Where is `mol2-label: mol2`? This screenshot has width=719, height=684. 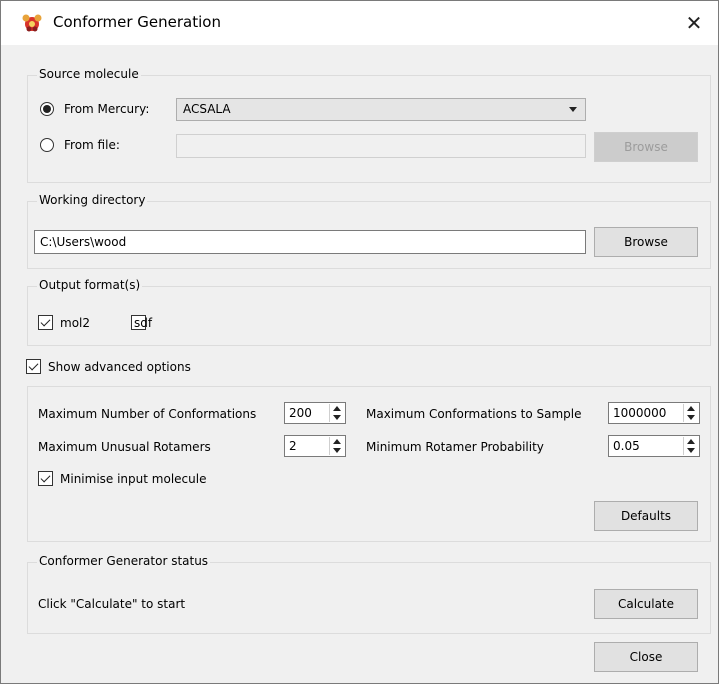
mol2-label: mol2 is located at coordinates (75, 323).